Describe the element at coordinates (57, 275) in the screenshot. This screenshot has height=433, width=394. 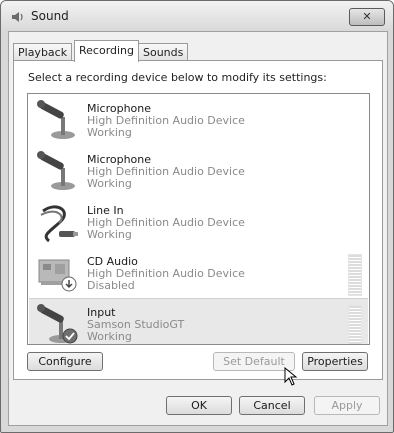
I see `sound-card-disabled-icon` at that location.